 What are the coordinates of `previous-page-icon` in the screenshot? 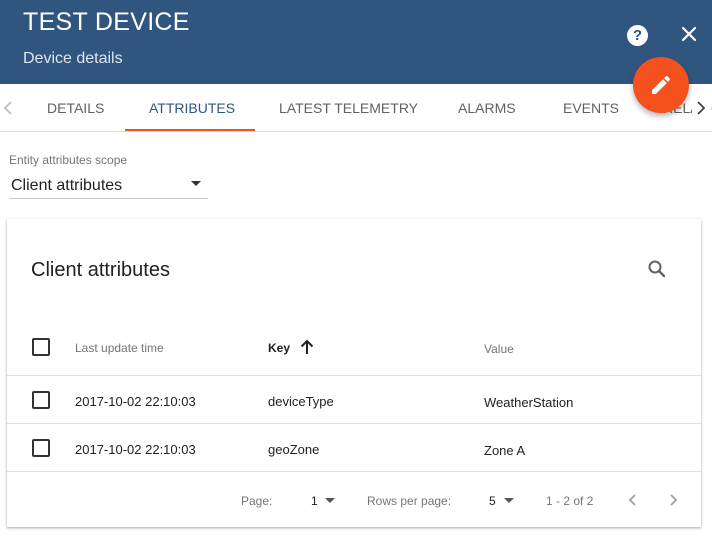 It's located at (633, 500).